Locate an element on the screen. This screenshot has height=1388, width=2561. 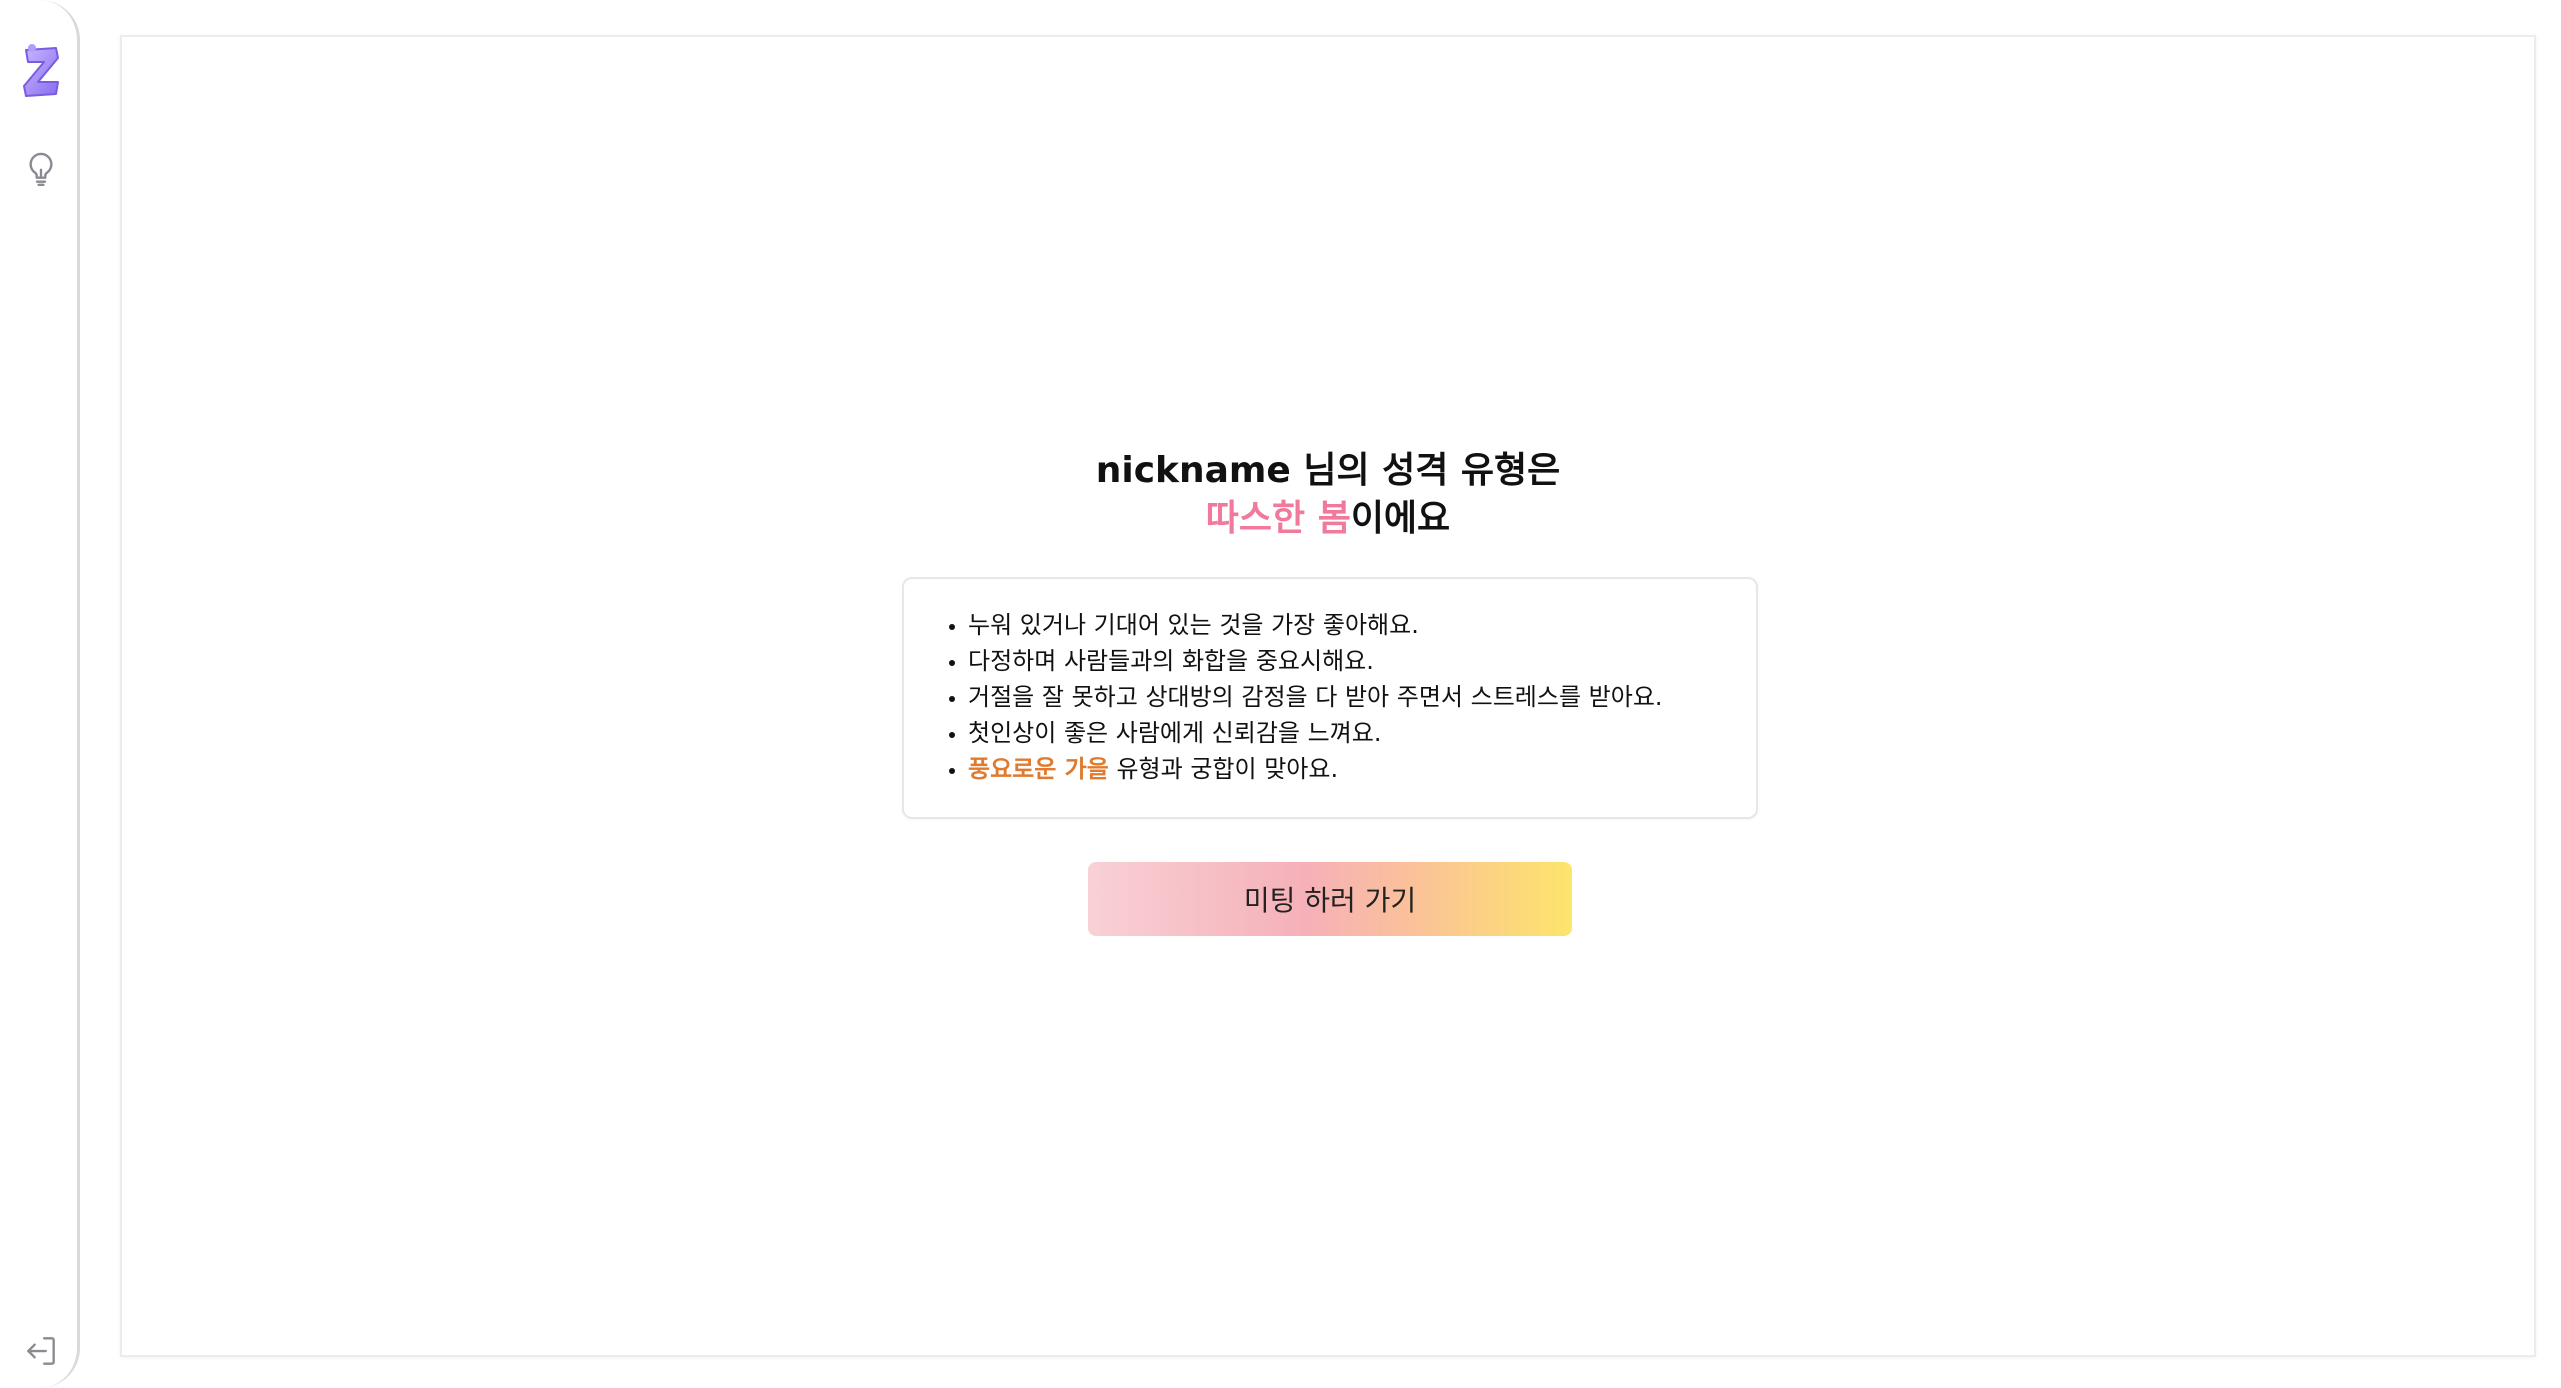
logout-icon is located at coordinates (41, 1351).